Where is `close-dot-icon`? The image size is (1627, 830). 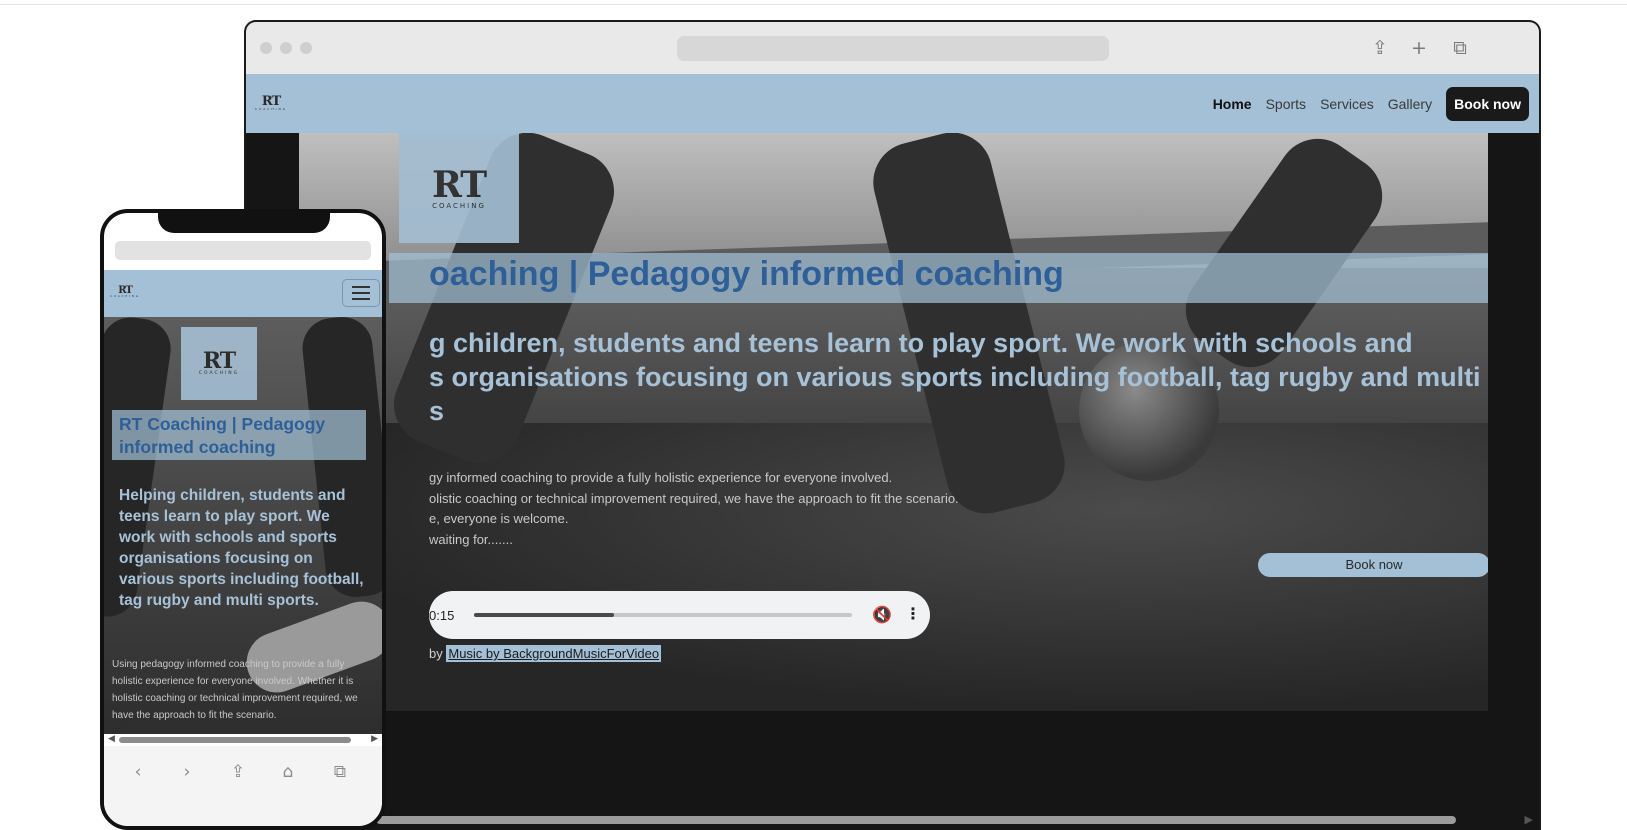
close-dot-icon is located at coordinates (266, 48).